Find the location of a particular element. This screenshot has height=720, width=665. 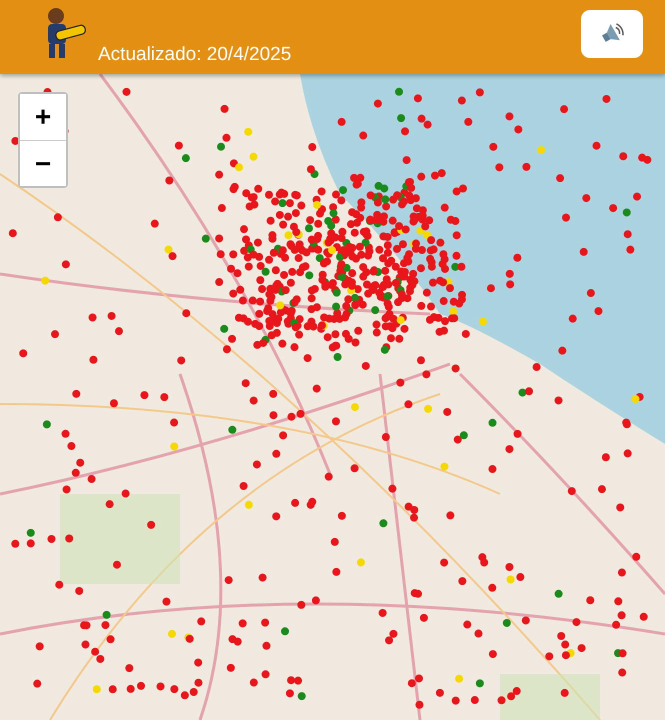

zoom-out-button: − is located at coordinates (43, 163).